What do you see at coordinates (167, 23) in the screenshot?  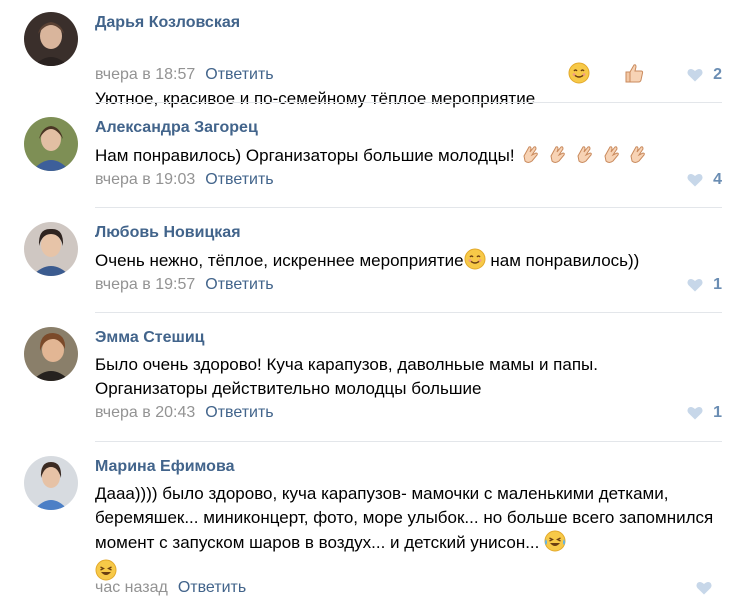 I see `comment-author: Дарья Козловская` at bounding box center [167, 23].